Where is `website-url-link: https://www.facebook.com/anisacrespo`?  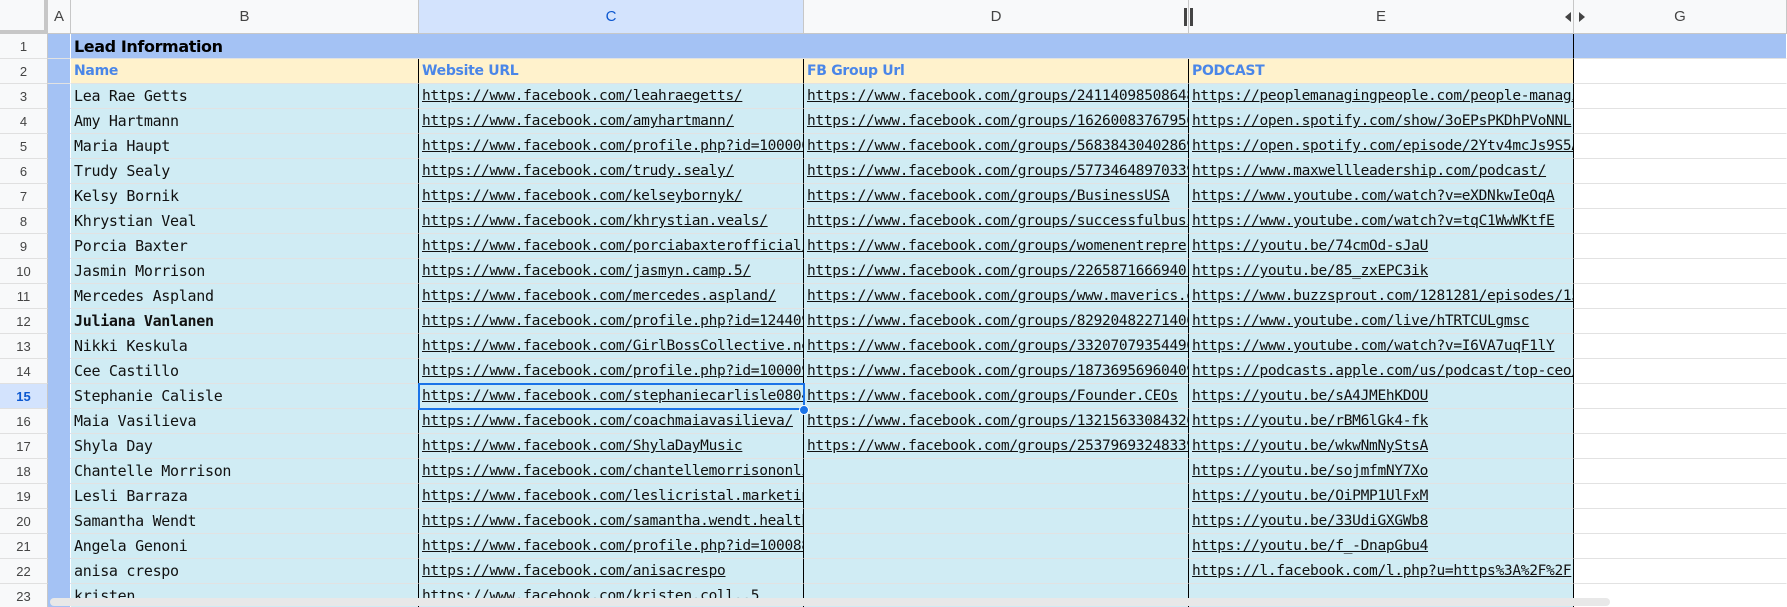
website-url-link: https://www.facebook.com/anisacrespo is located at coordinates (611, 571).